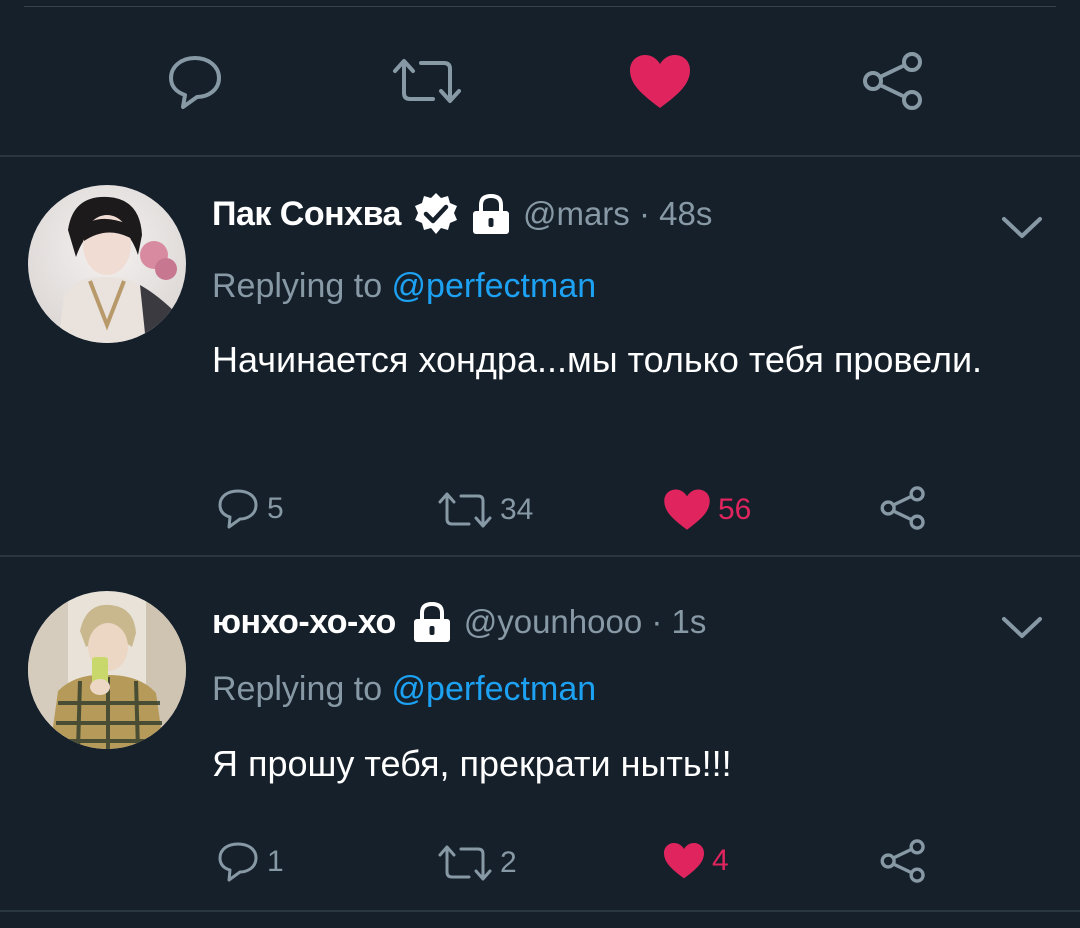  Describe the element at coordinates (617, 213) in the screenshot. I see `handle-and-time: @mars · 48s` at that location.